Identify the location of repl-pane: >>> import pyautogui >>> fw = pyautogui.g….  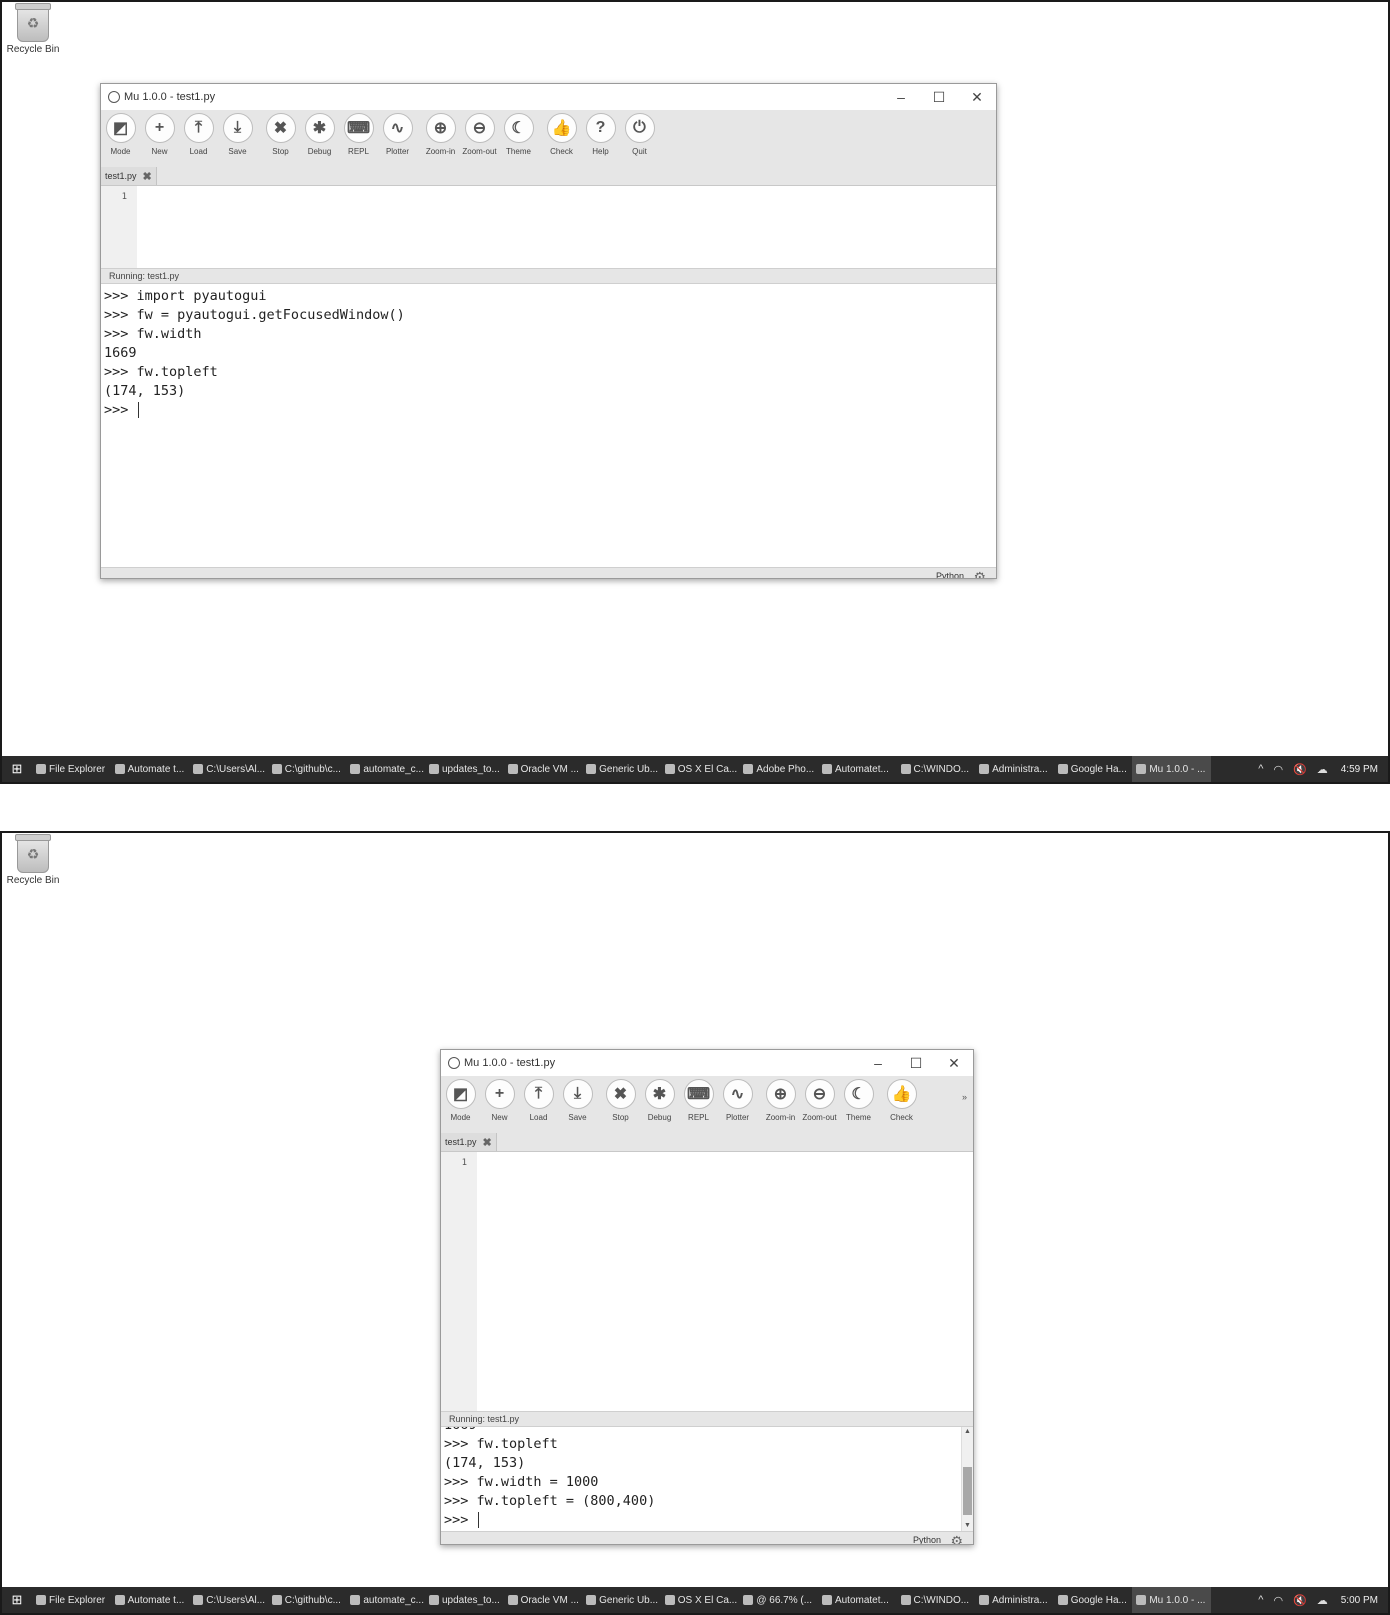
(548, 425).